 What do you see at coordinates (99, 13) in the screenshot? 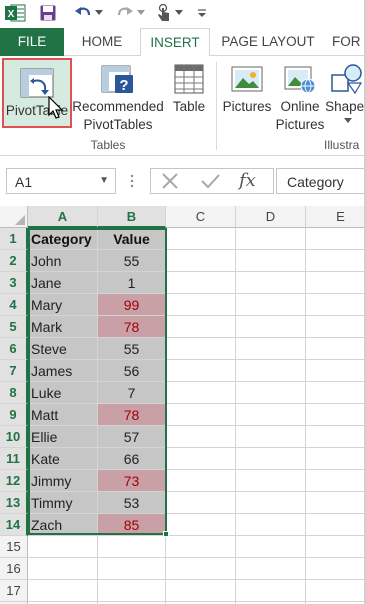
I see `undo-dropdown-icon` at bounding box center [99, 13].